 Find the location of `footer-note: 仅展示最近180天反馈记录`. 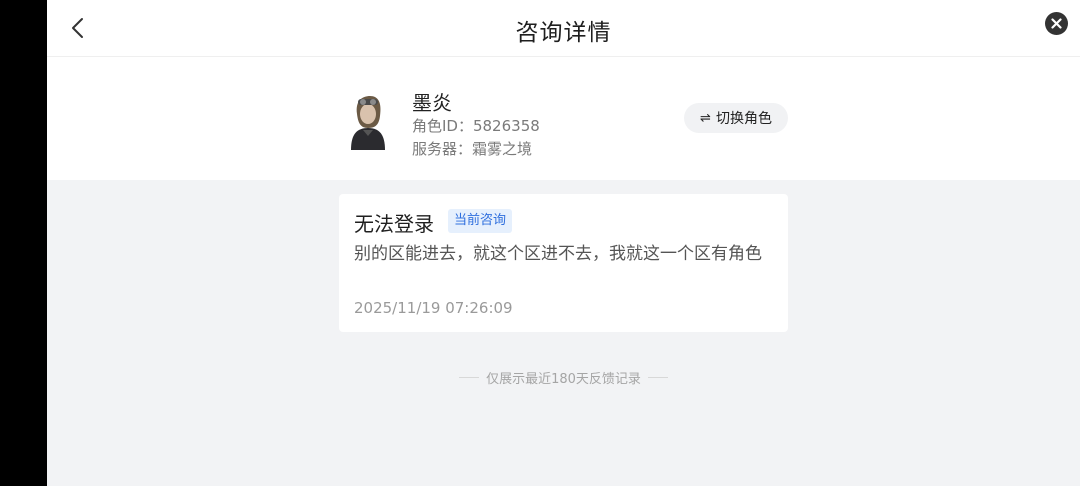

footer-note: 仅展示最近180天反馈记录 is located at coordinates (563, 377).